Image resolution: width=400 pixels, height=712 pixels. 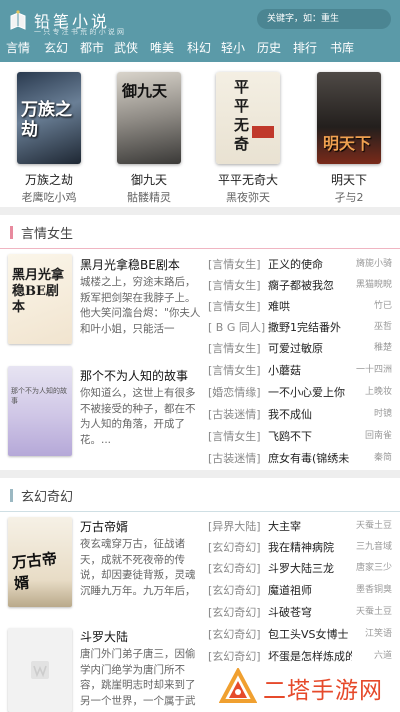 What do you see at coordinates (373, 590) in the screenshot?
I see `list-item-author: 墨香铜臭` at bounding box center [373, 590].